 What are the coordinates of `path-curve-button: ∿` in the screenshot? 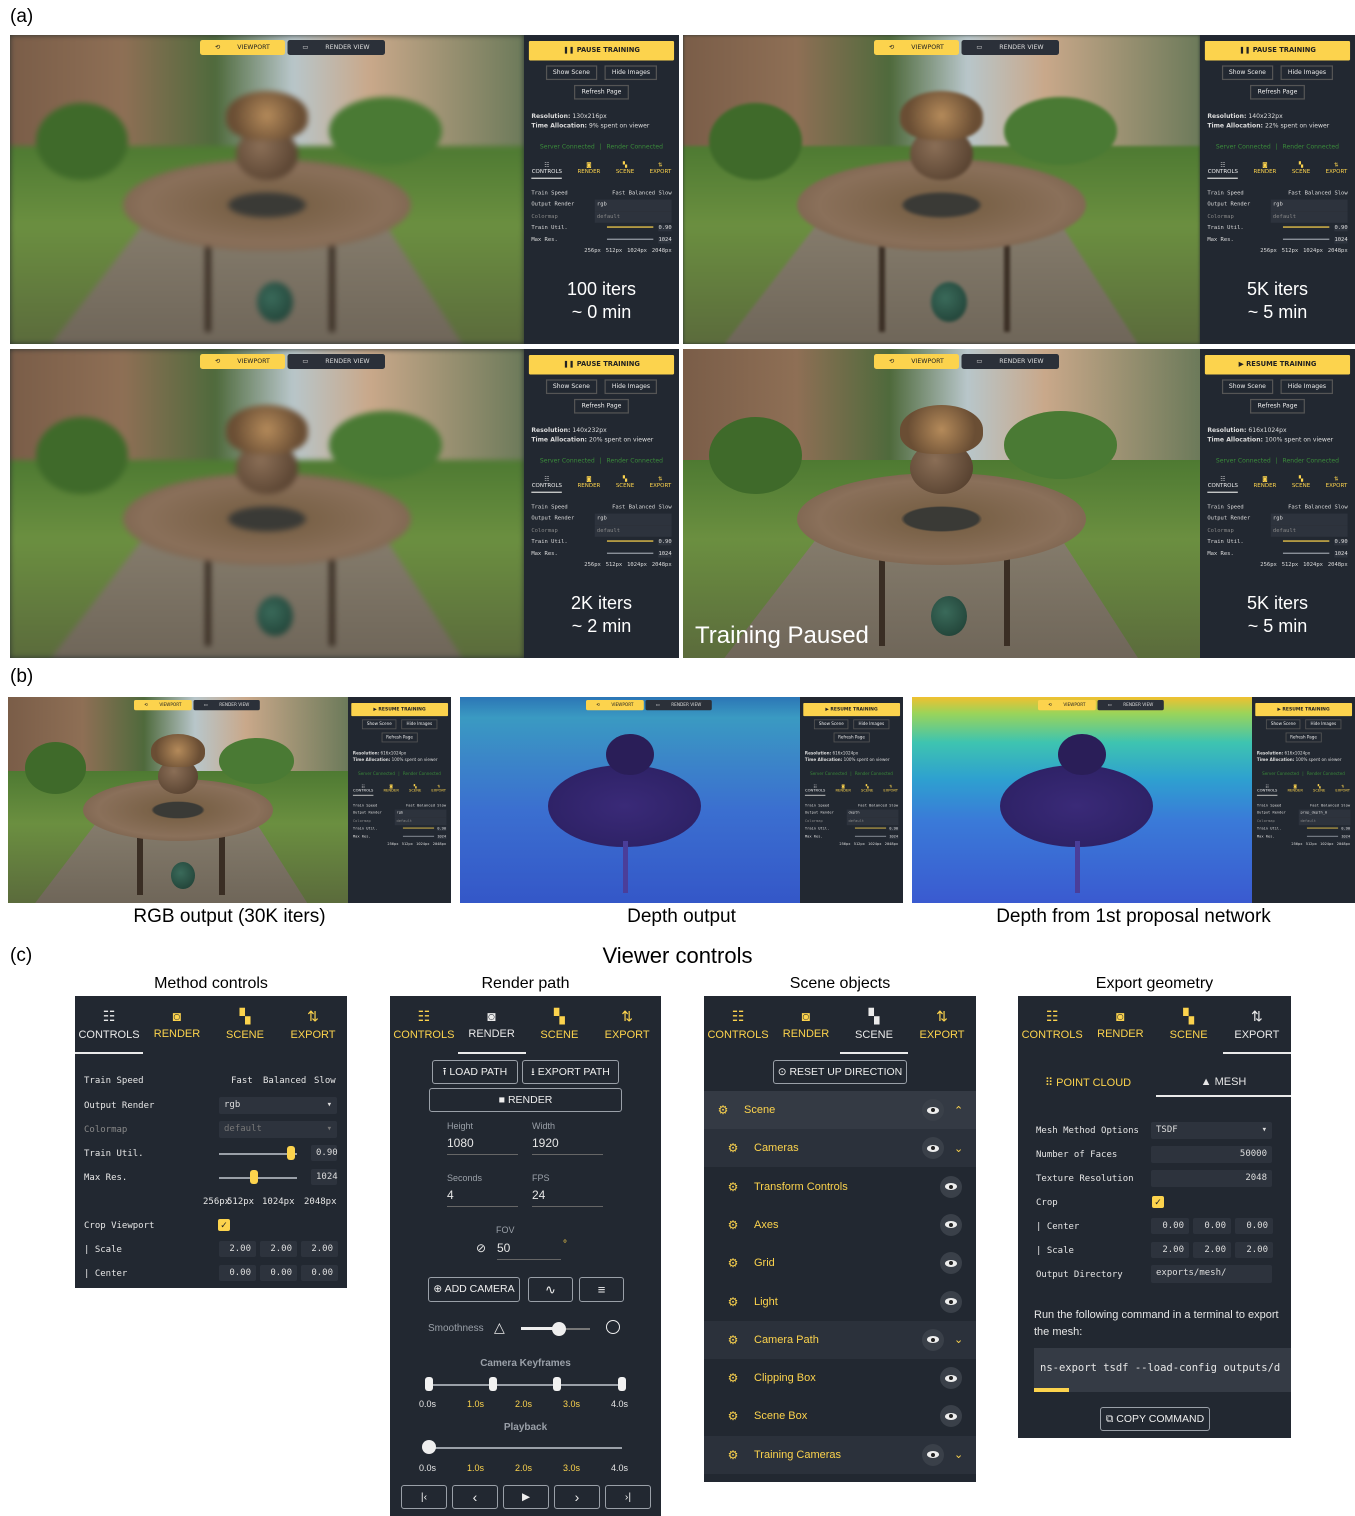 It's located at (550, 1289).